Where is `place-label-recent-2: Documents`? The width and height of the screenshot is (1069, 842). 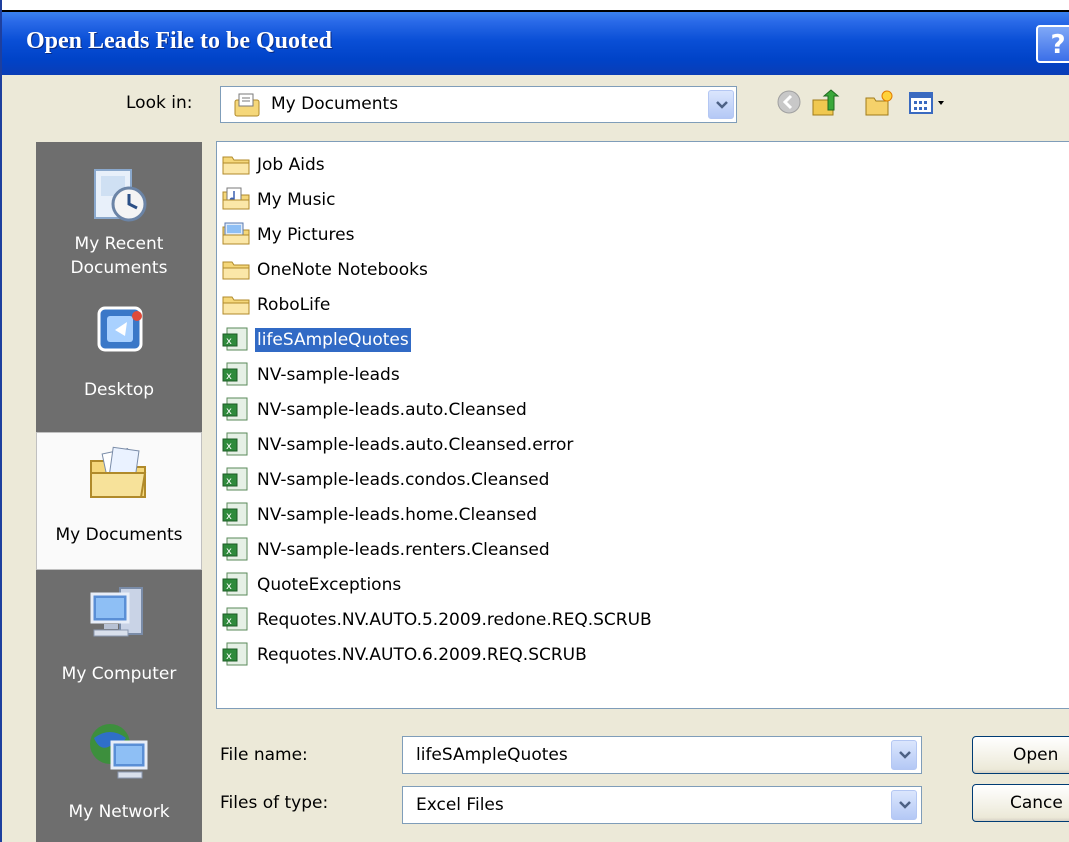
place-label-recent-2: Documents is located at coordinates (119, 268).